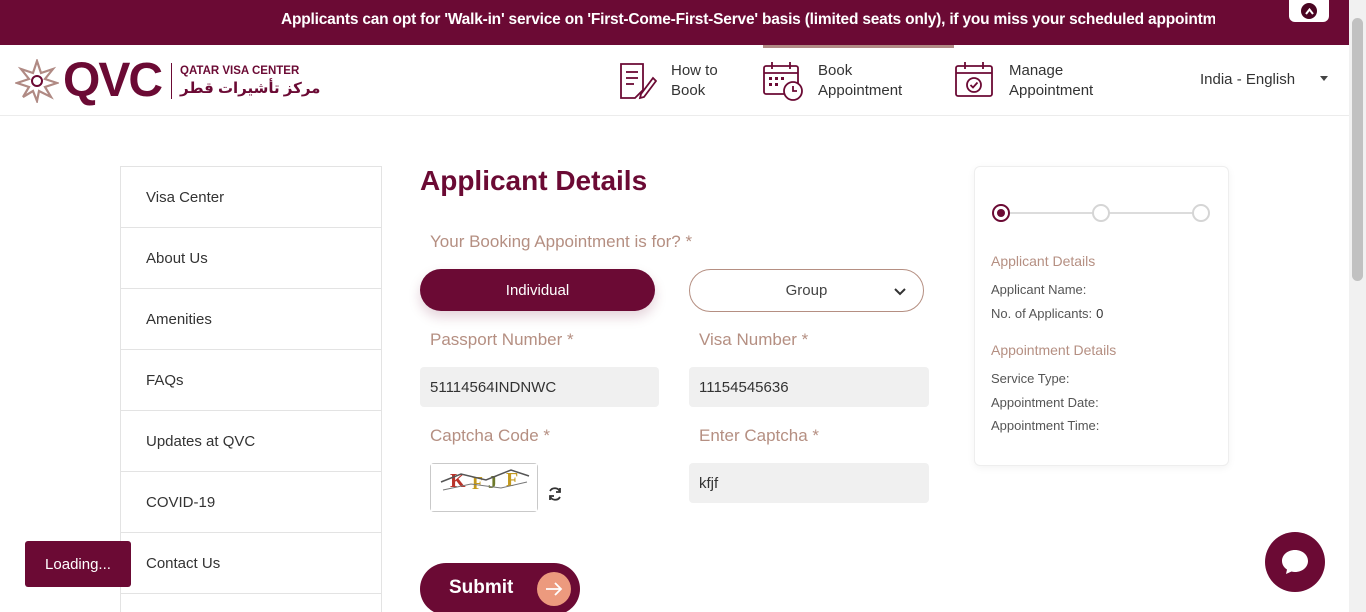  I want to click on num-applicants-label: No. of Applicants:, so click(1042, 313).